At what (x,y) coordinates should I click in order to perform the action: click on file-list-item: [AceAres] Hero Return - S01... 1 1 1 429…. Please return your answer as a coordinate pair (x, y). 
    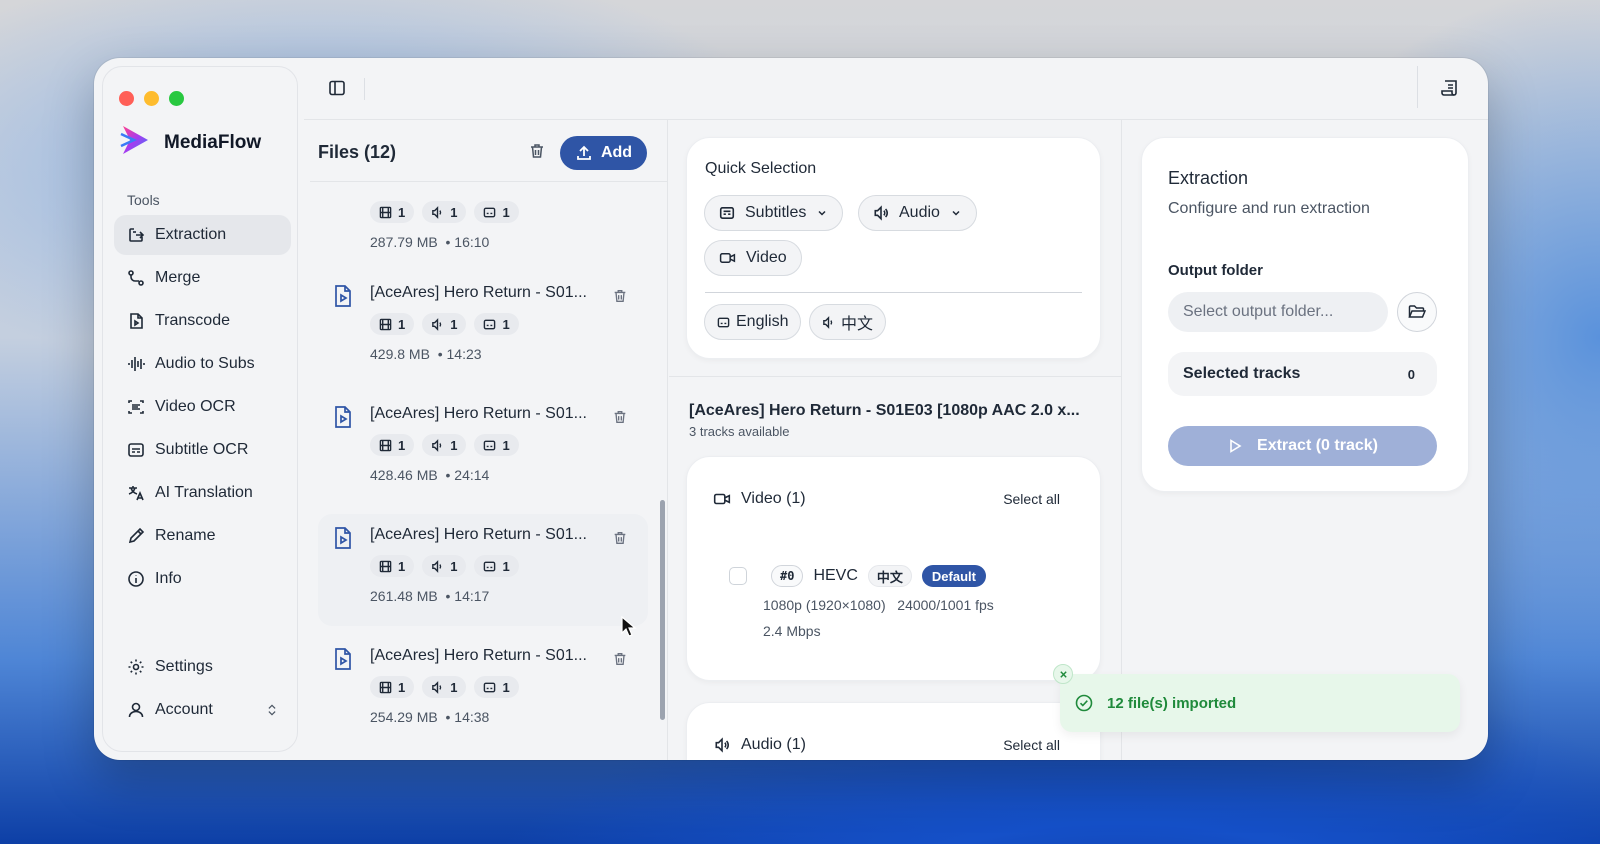
    Looking at the image, I should click on (483, 328).